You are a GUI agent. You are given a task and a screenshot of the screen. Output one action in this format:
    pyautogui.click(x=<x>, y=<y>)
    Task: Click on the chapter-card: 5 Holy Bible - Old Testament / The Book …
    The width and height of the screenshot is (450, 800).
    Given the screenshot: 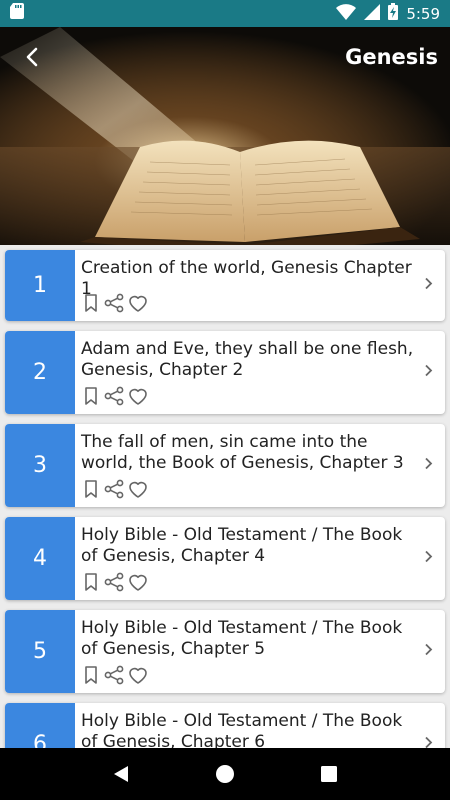 What is the action you would take?
    pyautogui.click(x=225, y=651)
    